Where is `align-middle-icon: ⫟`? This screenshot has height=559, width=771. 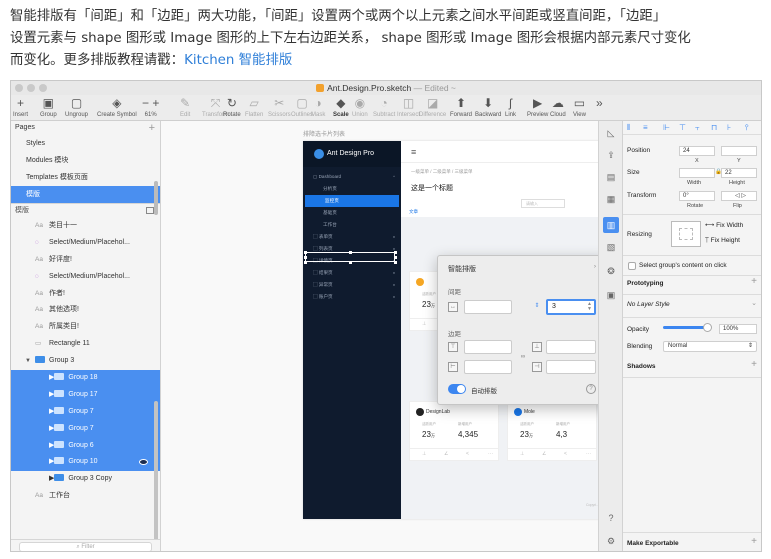
align-middle-icon: ⫟ is located at coordinates (697, 128).